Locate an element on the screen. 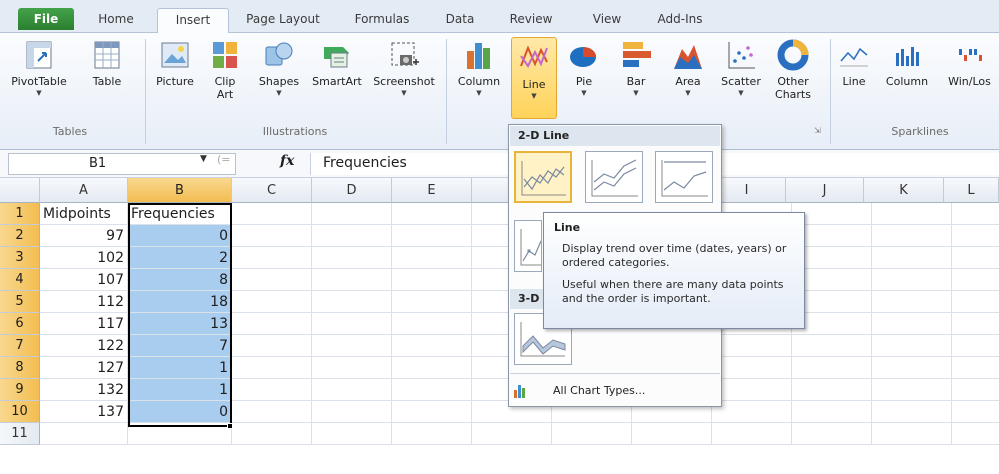  cell-b3: 2 is located at coordinates (180, 258).